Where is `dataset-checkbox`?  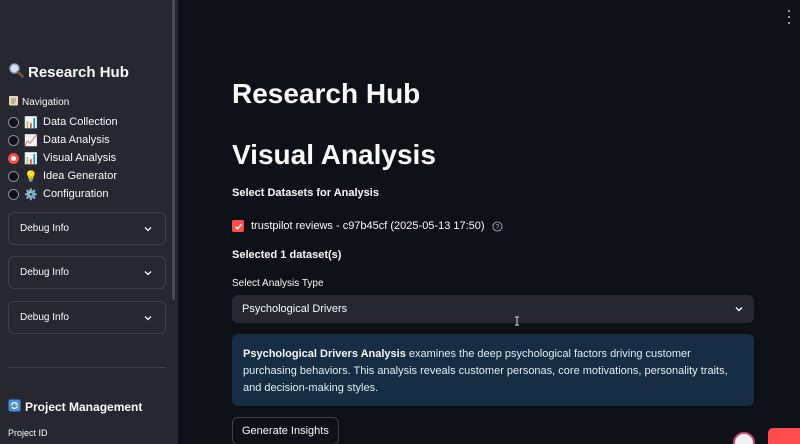 dataset-checkbox is located at coordinates (238, 226).